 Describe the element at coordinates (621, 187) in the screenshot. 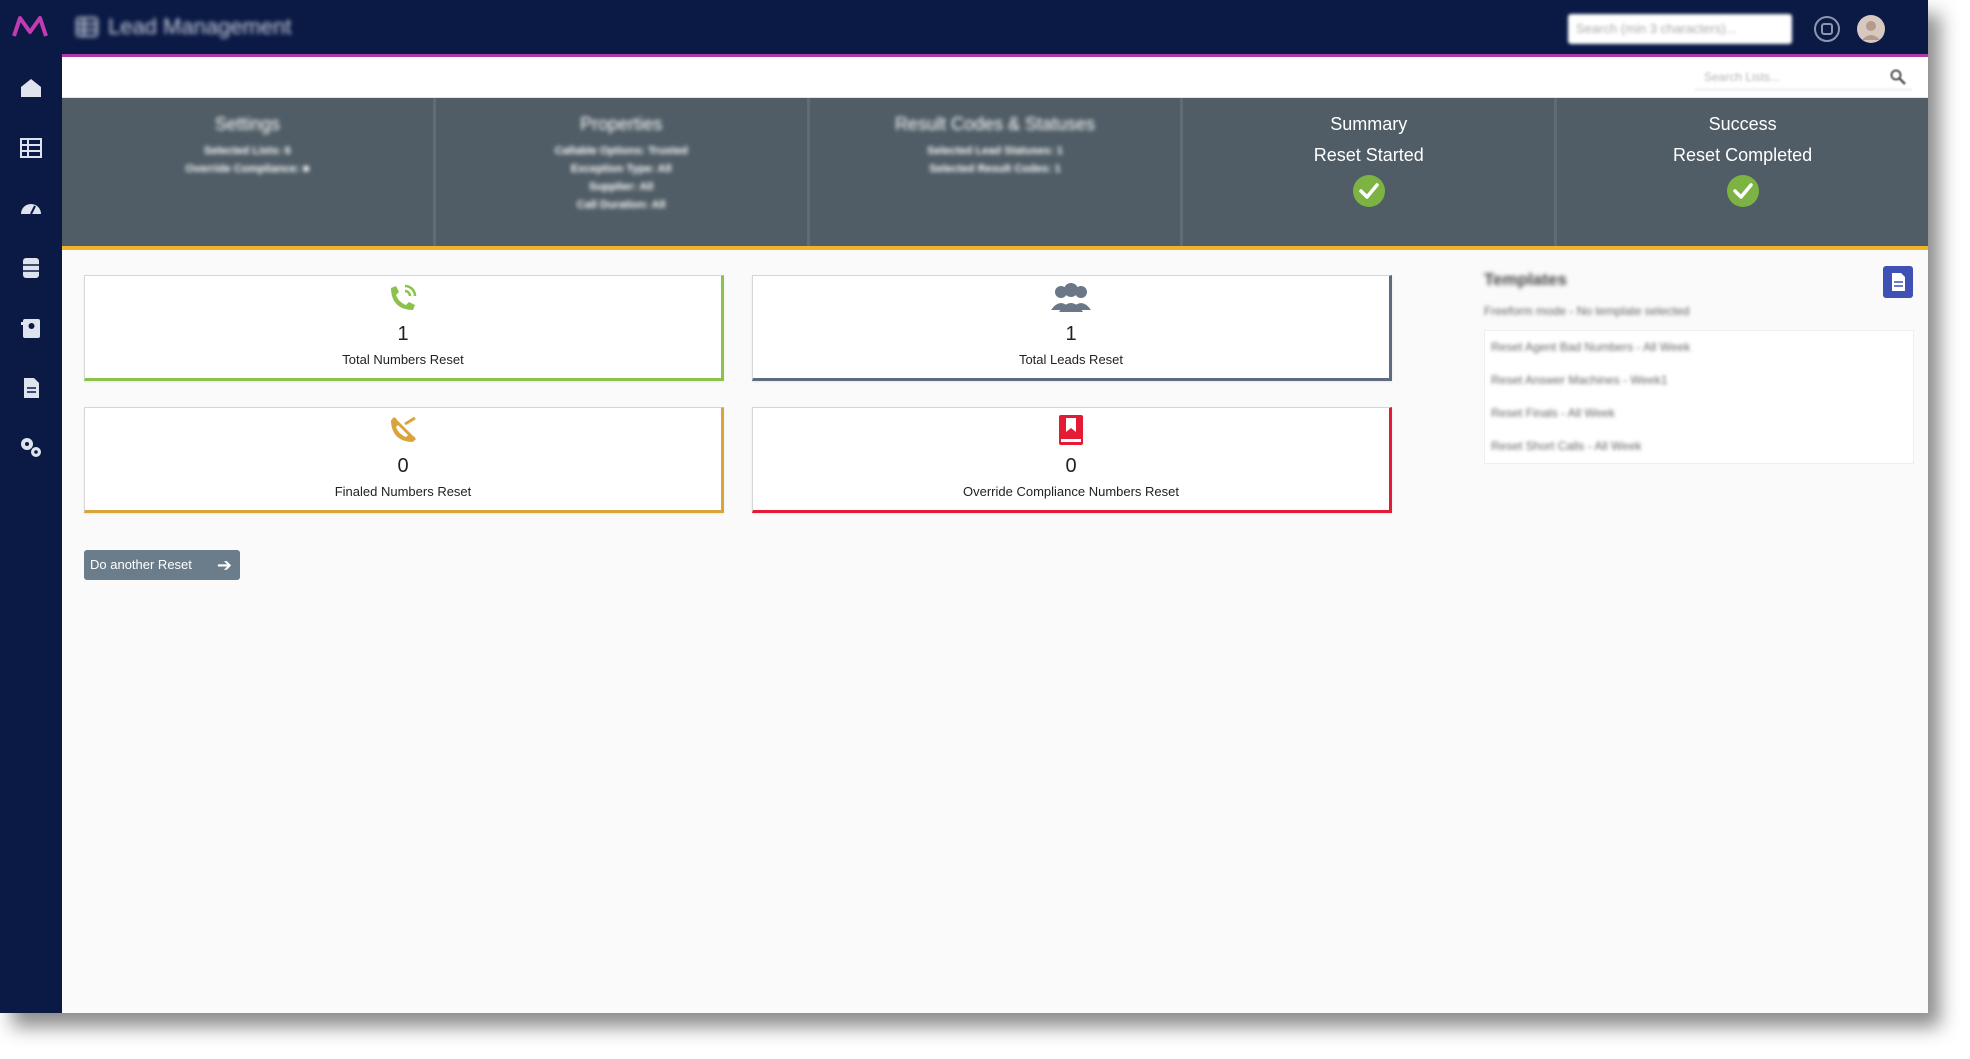

I see `step-detail: Supplier: All` at that location.